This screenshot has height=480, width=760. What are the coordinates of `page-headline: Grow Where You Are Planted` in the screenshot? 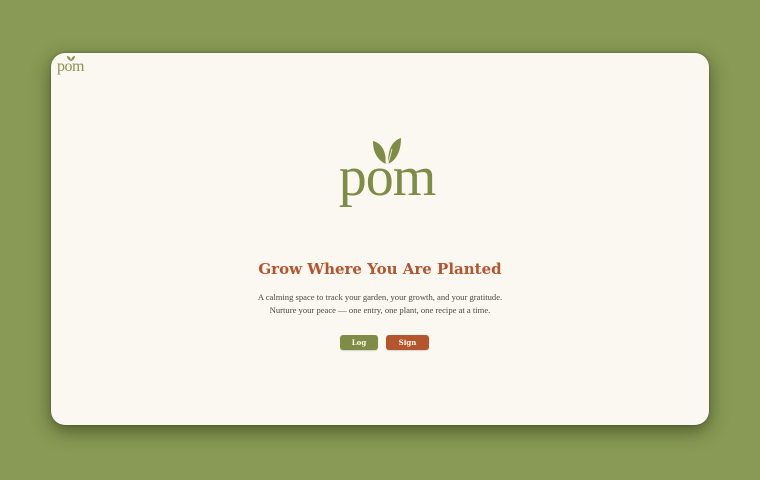 It's located at (380, 269).